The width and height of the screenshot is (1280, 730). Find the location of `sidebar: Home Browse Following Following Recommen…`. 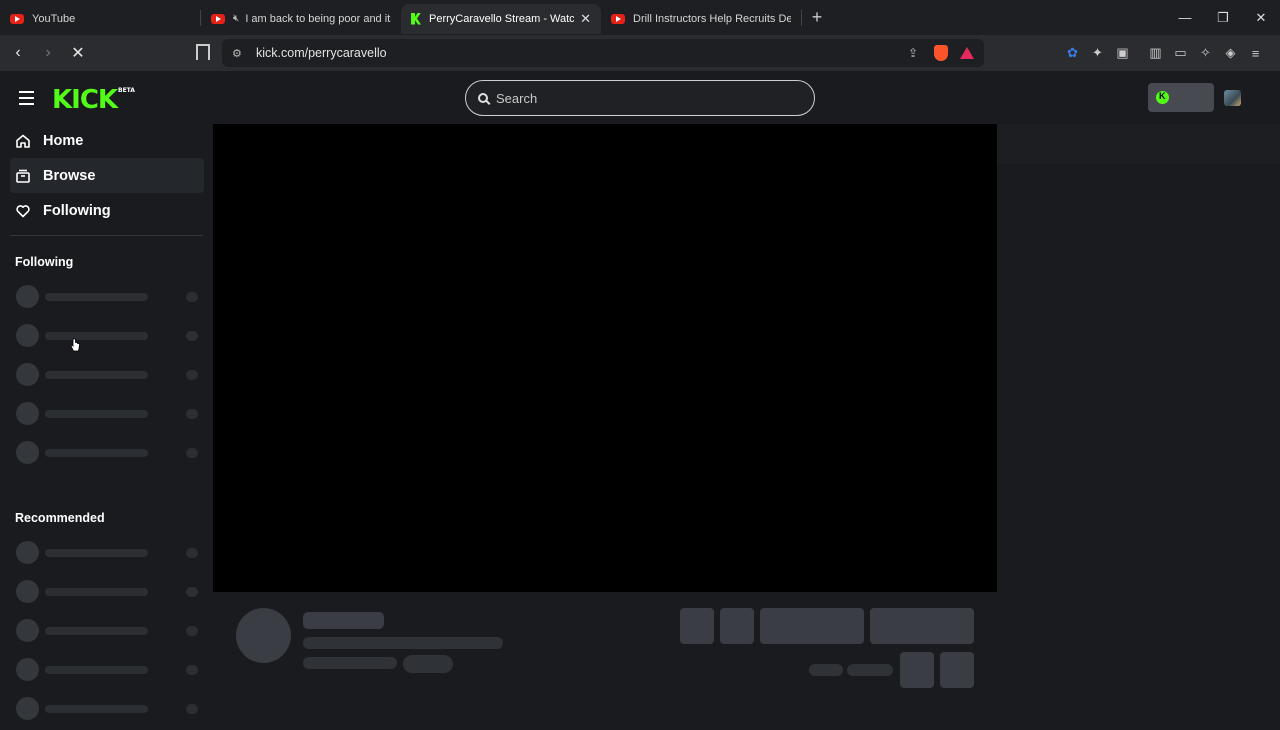

sidebar: Home Browse Following Following Recommen… is located at coordinates (106, 426).